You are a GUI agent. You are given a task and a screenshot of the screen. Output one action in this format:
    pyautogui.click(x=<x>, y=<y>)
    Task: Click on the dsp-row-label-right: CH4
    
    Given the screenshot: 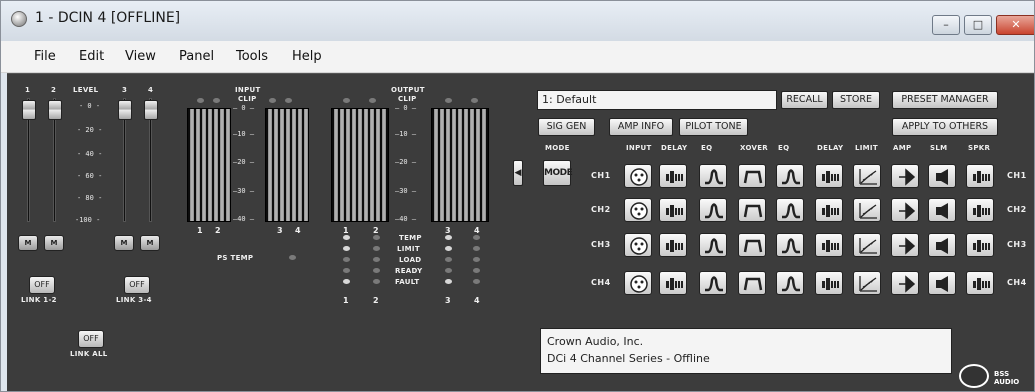 What is the action you would take?
    pyautogui.click(x=1017, y=282)
    